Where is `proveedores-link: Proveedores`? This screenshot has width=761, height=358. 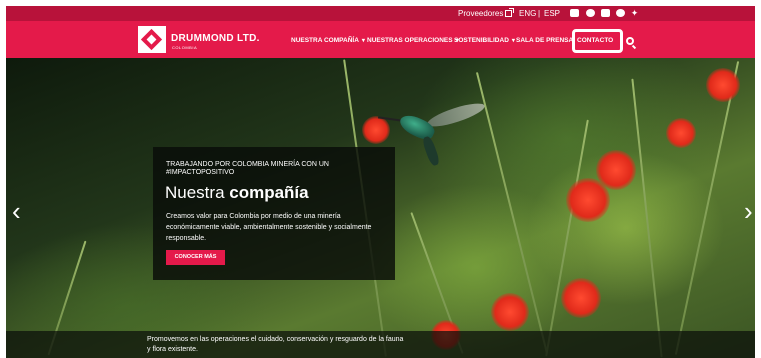 proveedores-link: Proveedores is located at coordinates (486, 13).